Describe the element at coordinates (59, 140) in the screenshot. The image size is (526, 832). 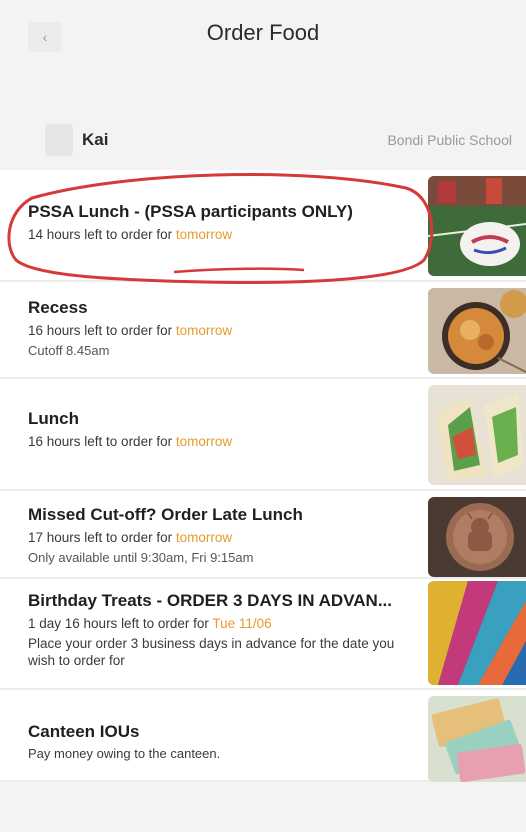
I see `avatar` at that location.